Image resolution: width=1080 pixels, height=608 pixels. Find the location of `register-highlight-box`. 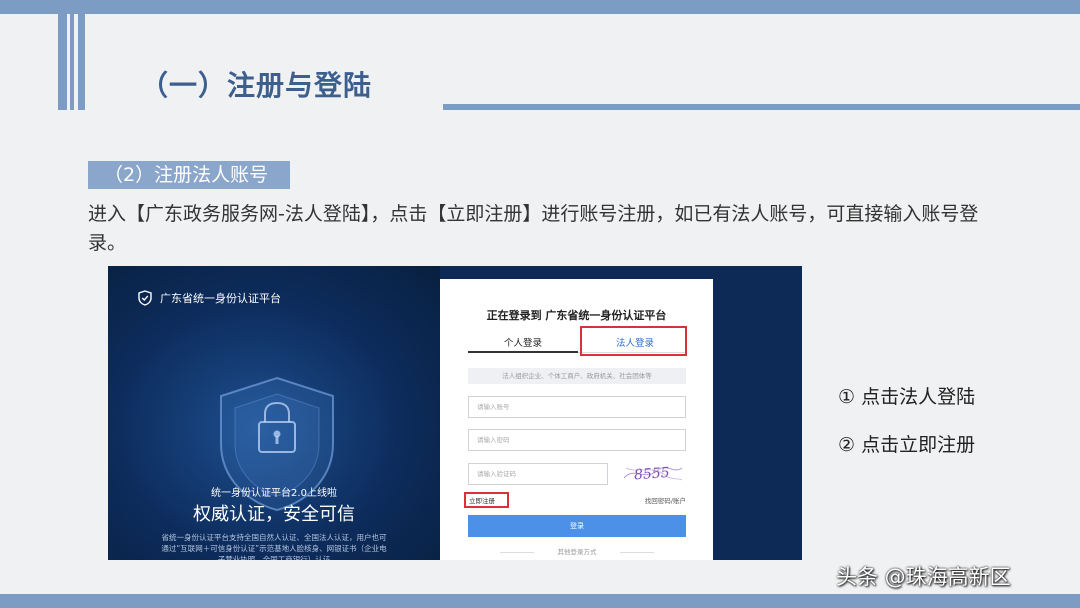

register-highlight-box is located at coordinates (486, 500).